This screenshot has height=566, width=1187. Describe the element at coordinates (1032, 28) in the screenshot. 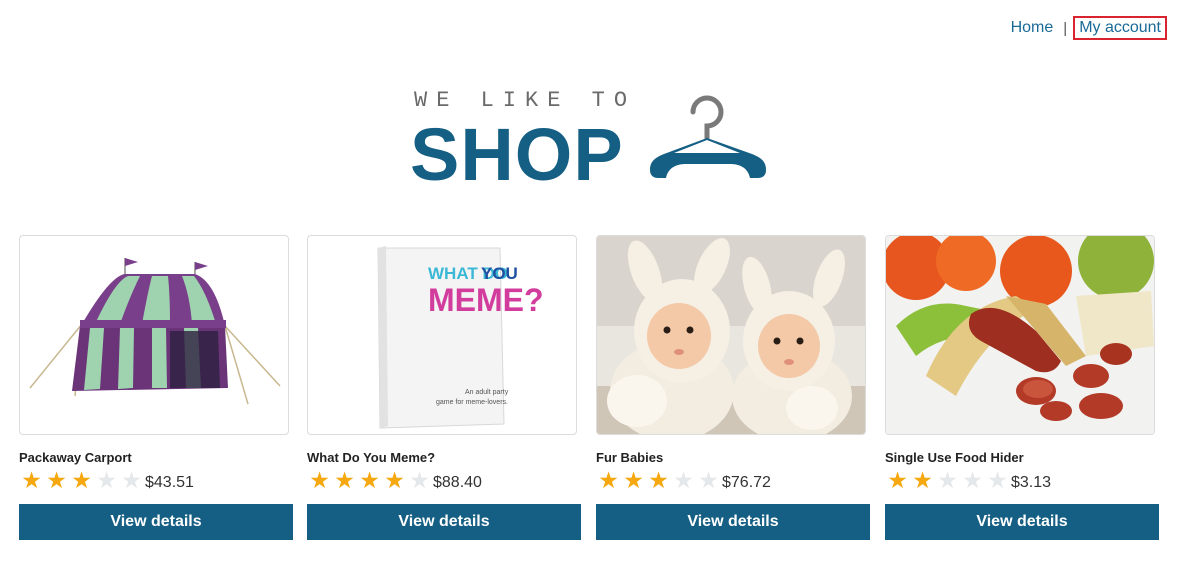

I see `home-link: Home` at that location.